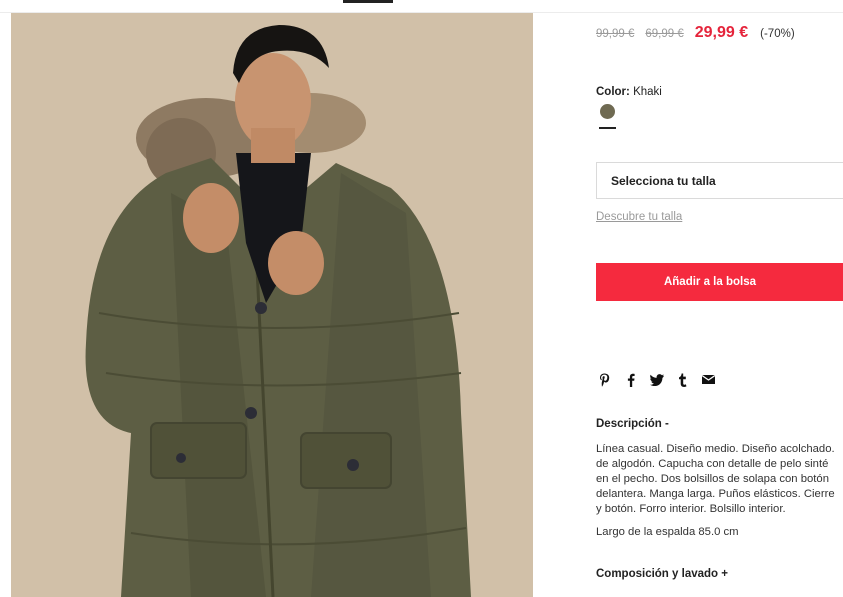 Image resolution: width=843 pixels, height=597 pixels. What do you see at coordinates (607, 111) in the screenshot?
I see `color-swatch-khaki` at bounding box center [607, 111].